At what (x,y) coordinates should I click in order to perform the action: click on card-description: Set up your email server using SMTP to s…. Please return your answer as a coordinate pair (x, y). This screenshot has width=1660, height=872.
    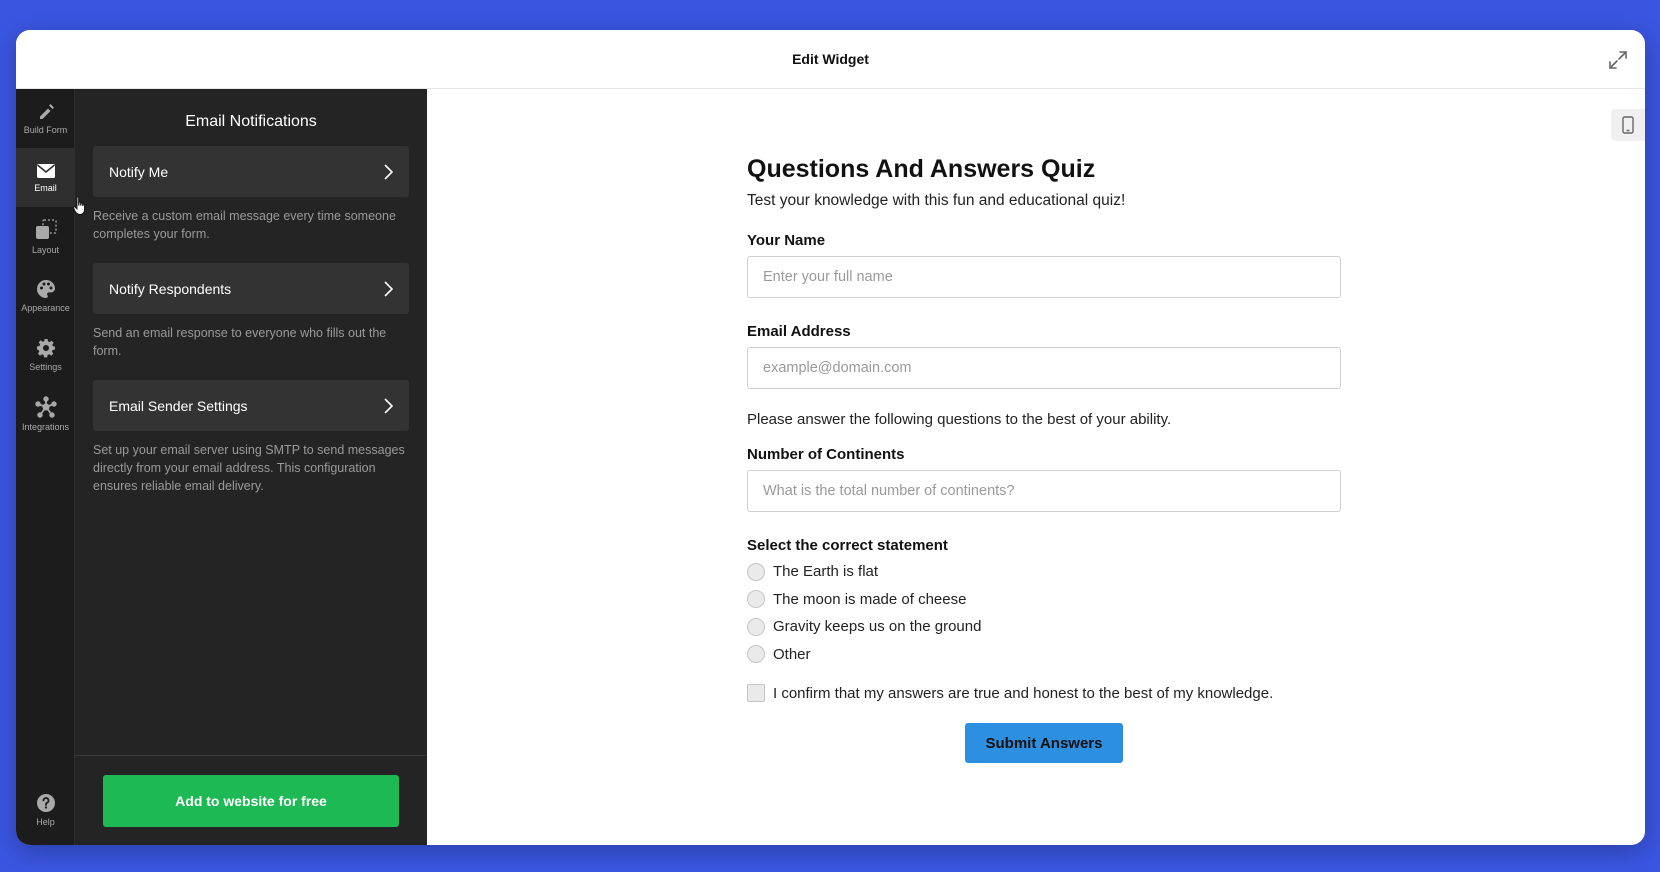
    Looking at the image, I should click on (249, 468).